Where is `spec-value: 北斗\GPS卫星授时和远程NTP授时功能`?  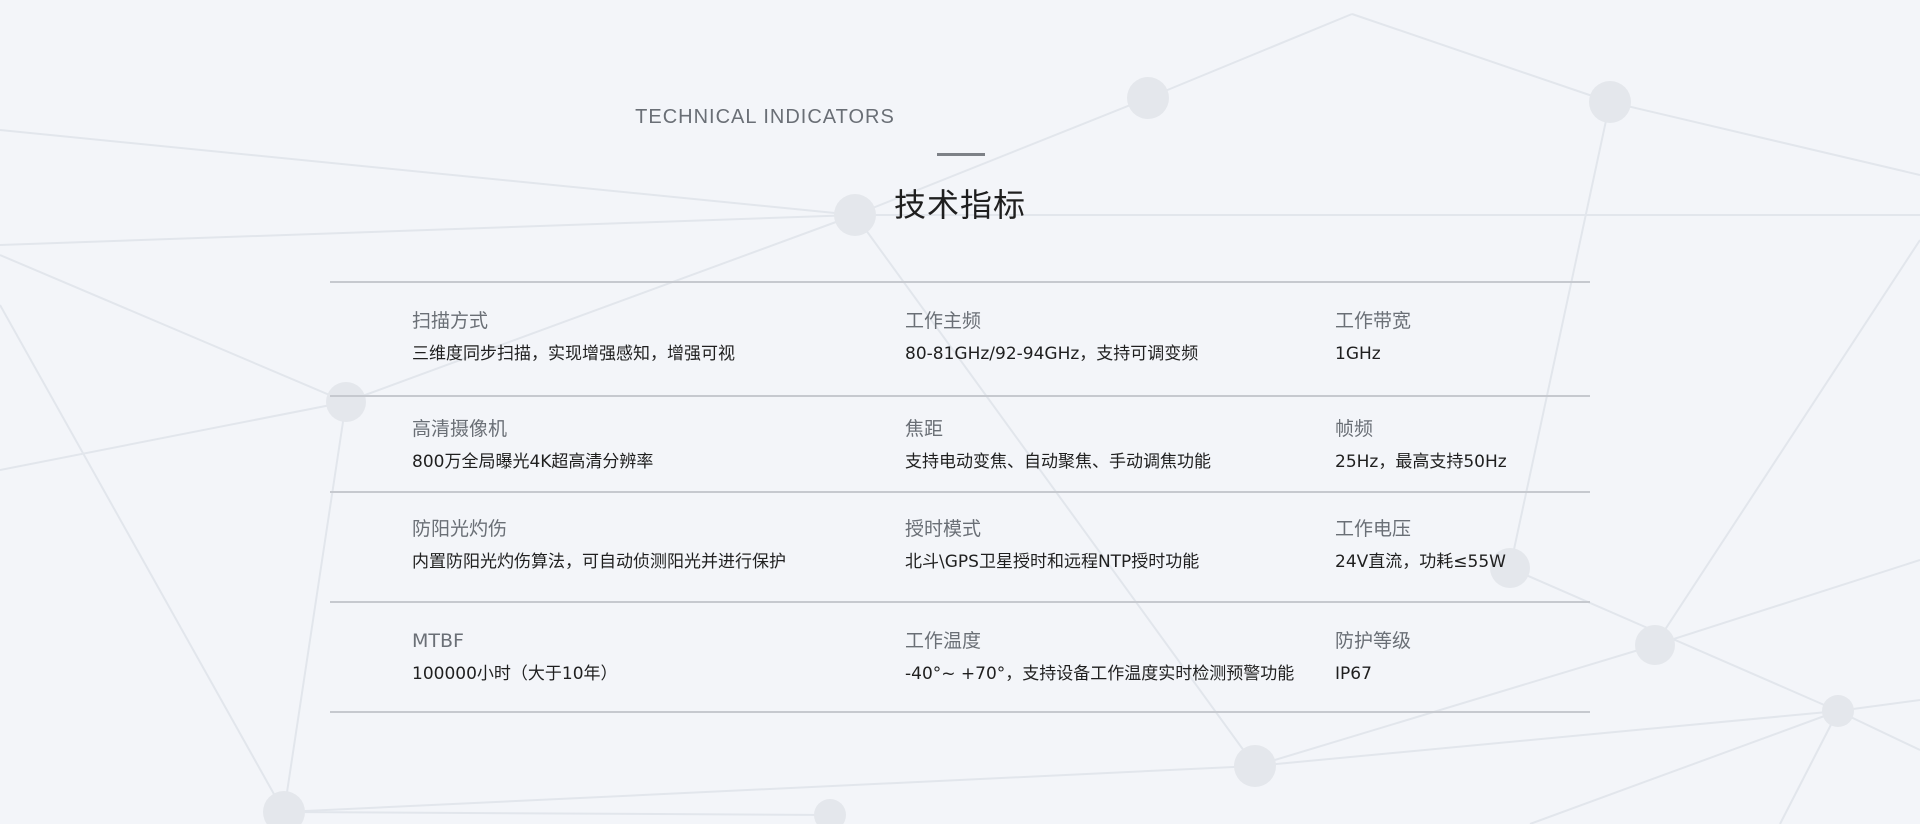
spec-value: 北斗\GPS卫星授时和远程NTP授时功能 is located at coordinates (1052, 562).